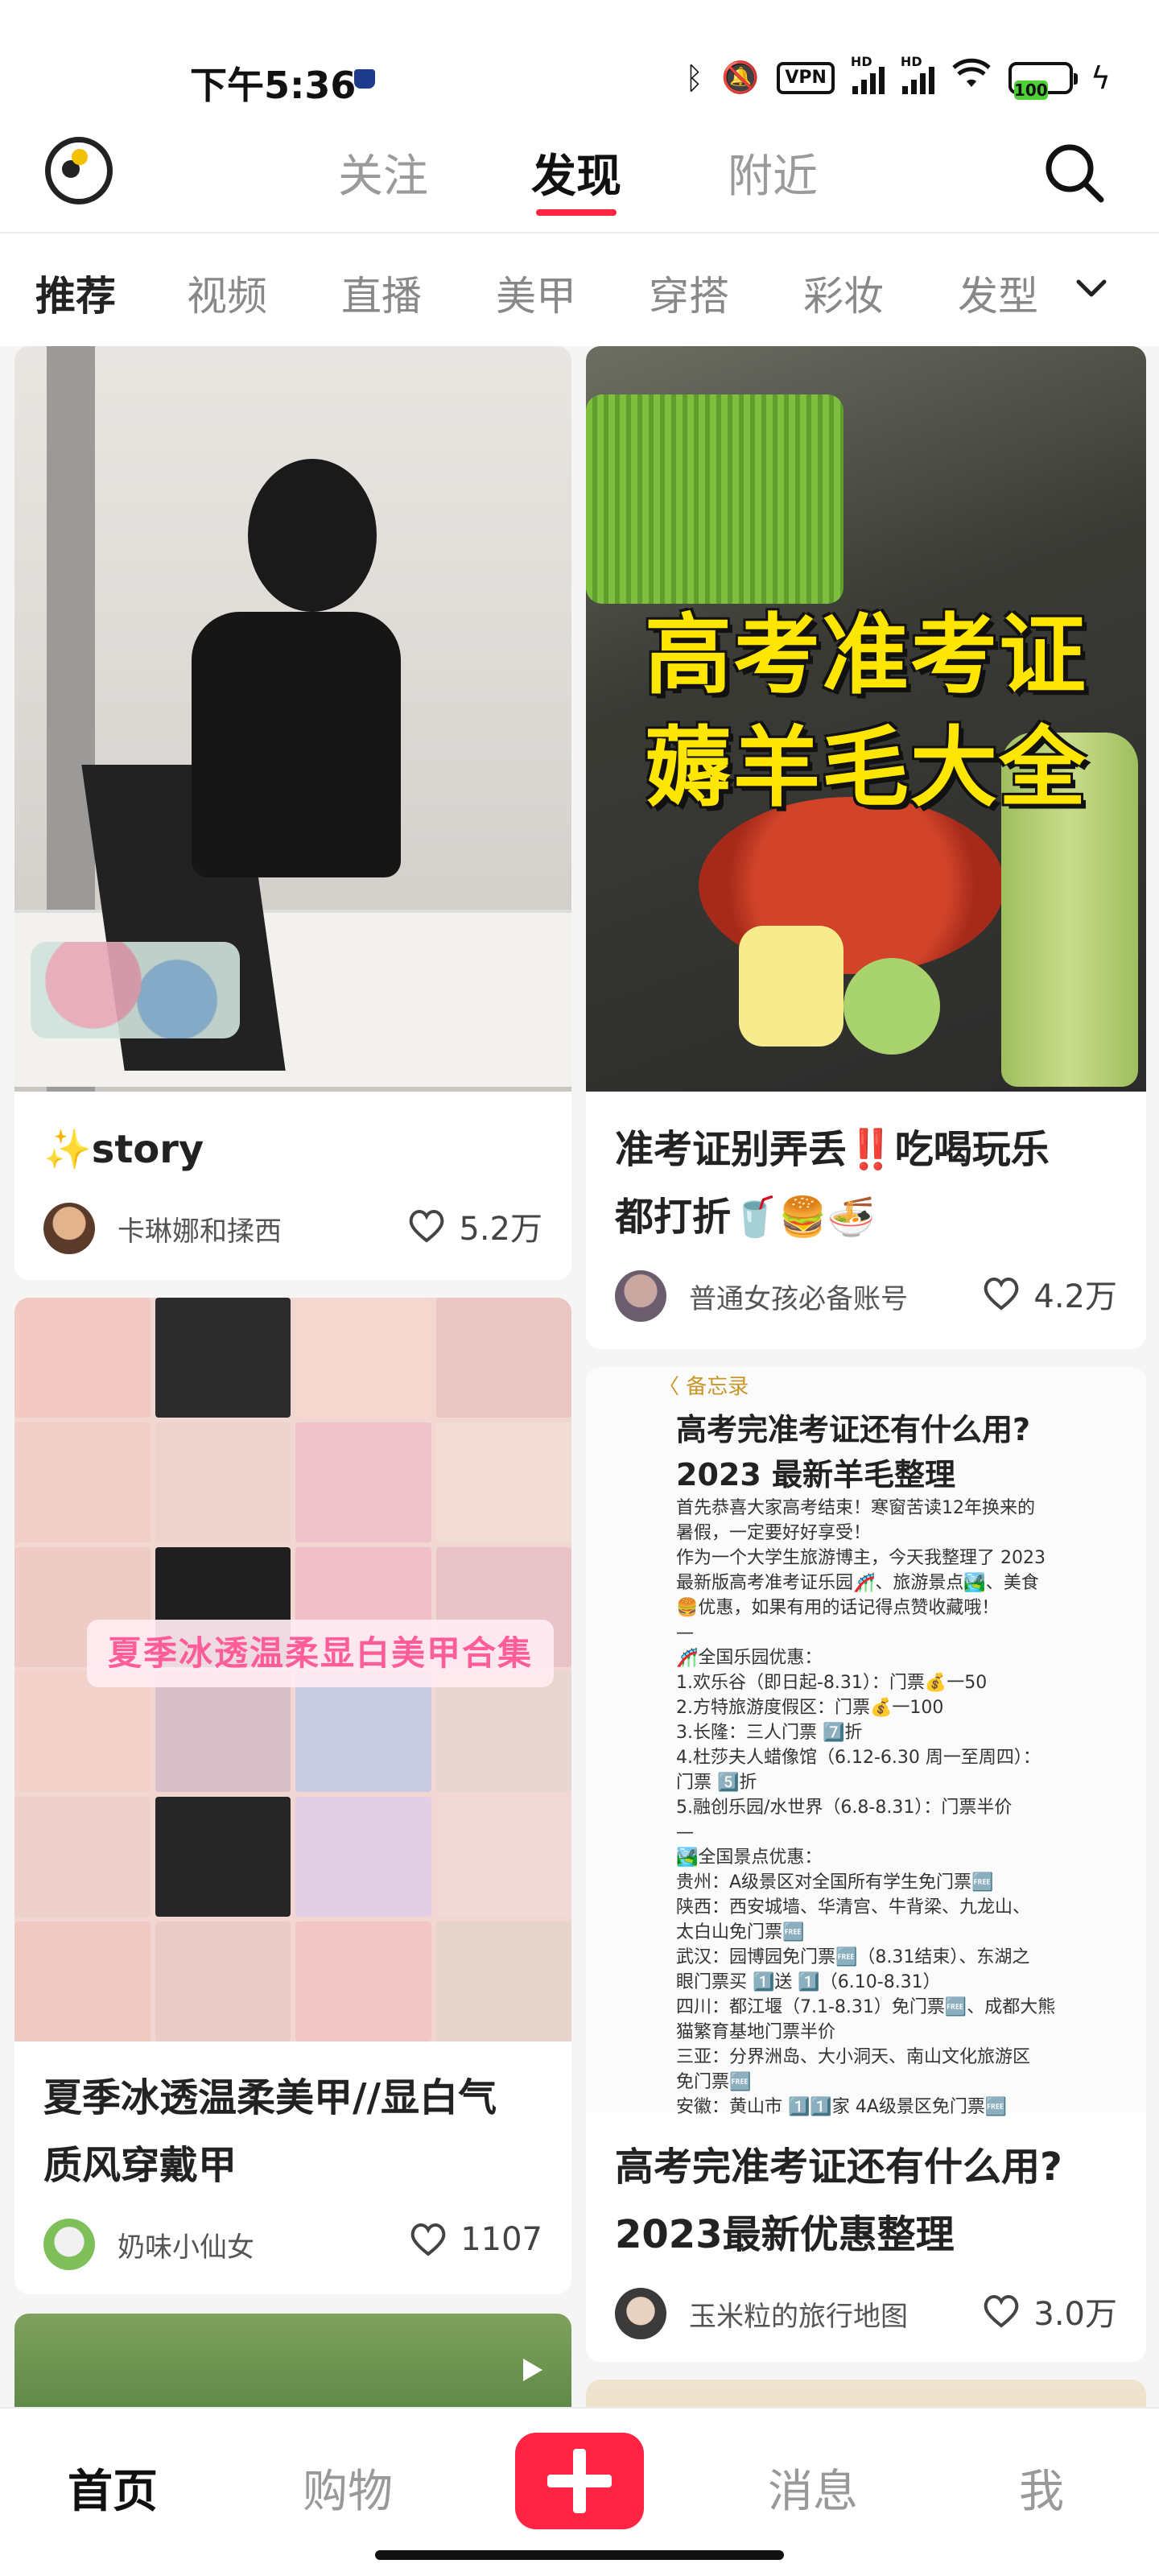  What do you see at coordinates (689, 293) in the screenshot?
I see `category-outfit: 穿搭` at bounding box center [689, 293].